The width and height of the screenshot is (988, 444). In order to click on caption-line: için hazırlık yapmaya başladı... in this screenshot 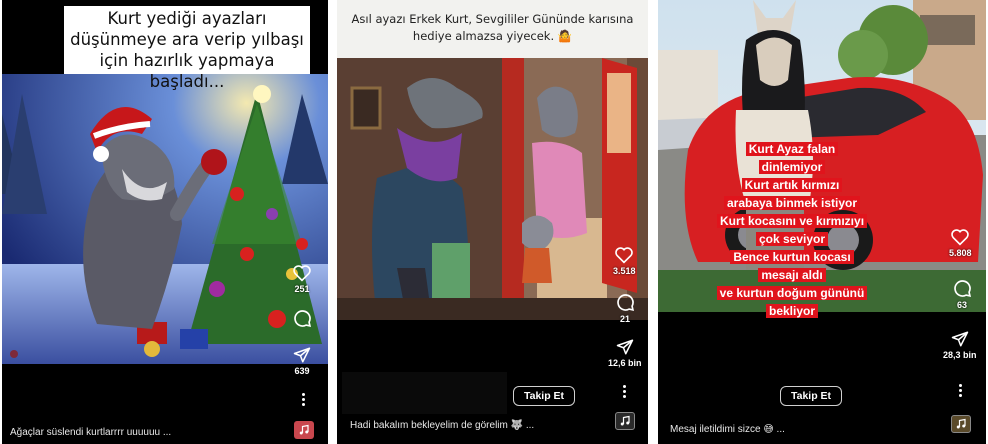, I will do `click(187, 71)`.